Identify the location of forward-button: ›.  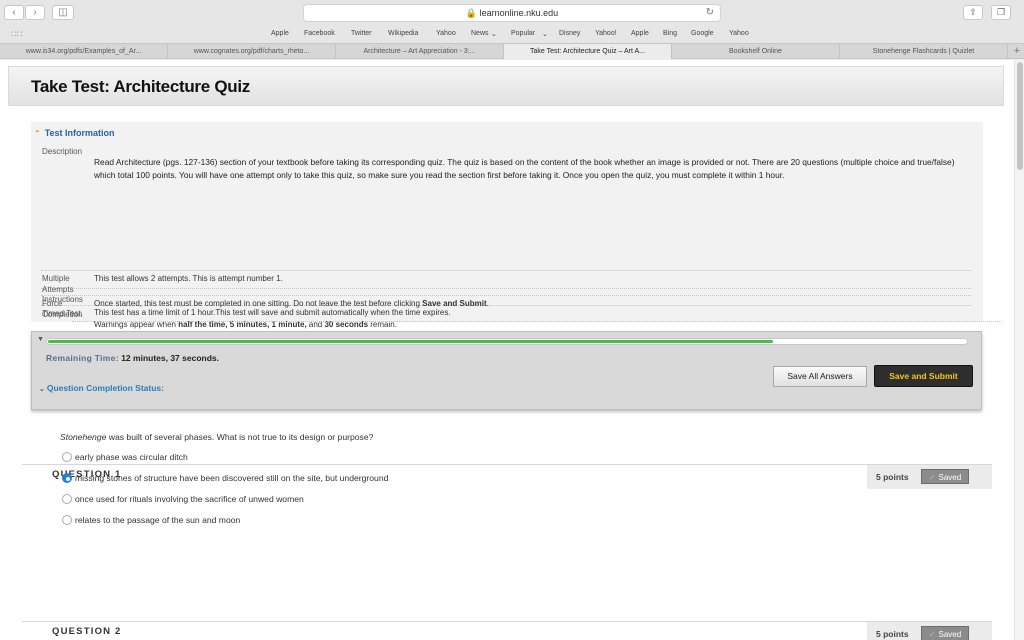
(35, 12).